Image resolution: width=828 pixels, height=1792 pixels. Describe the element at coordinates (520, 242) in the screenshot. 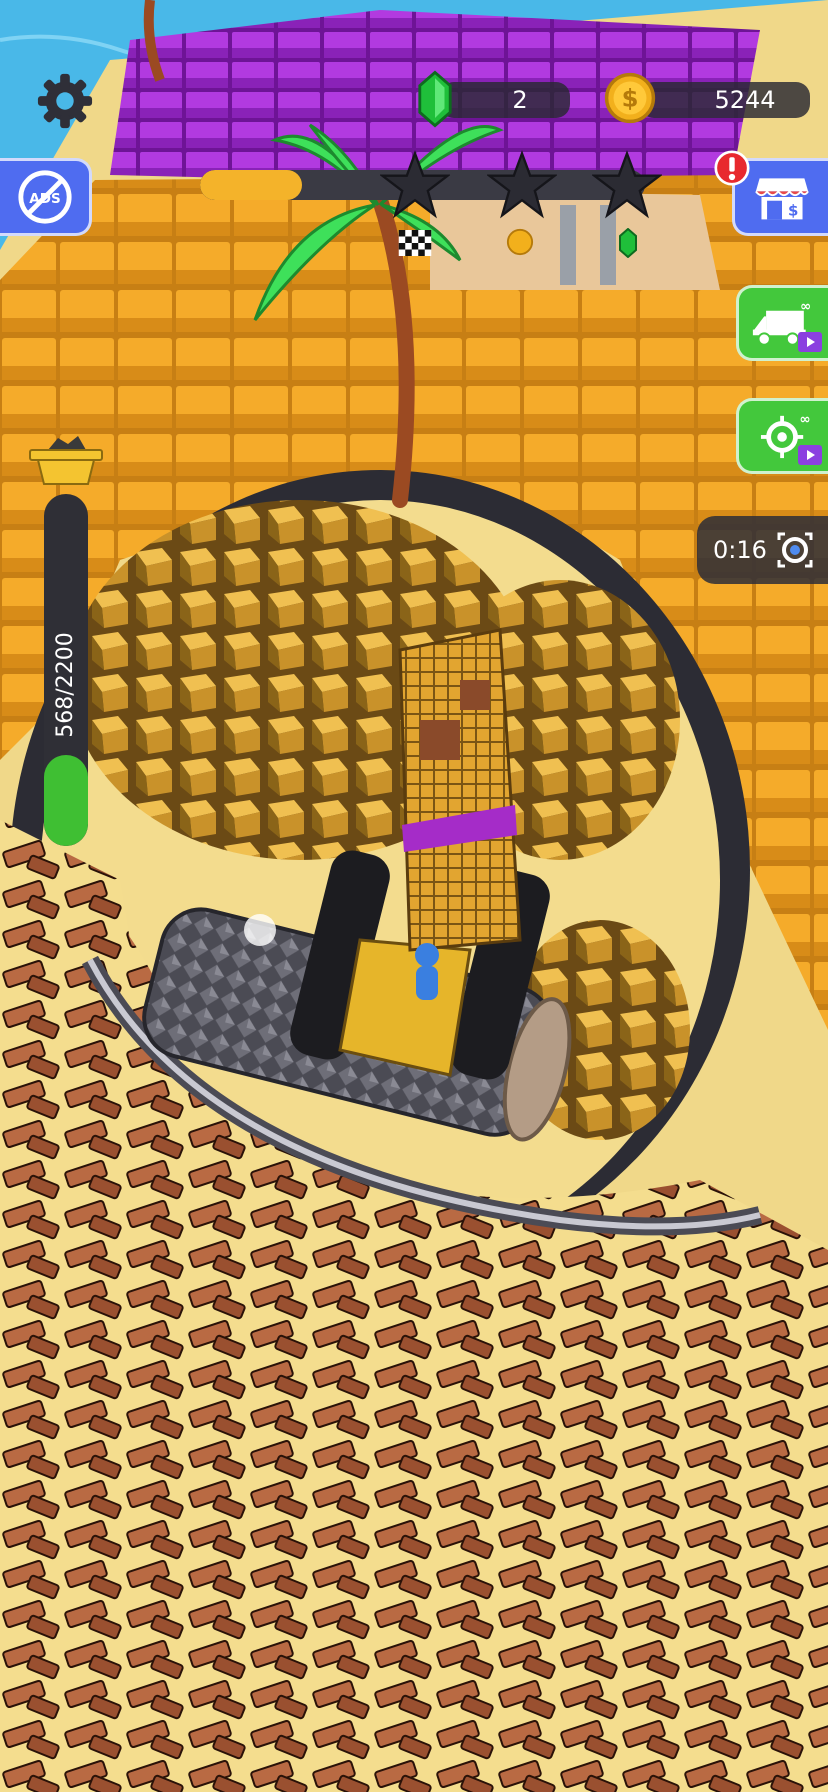

I see `coin-icon` at that location.